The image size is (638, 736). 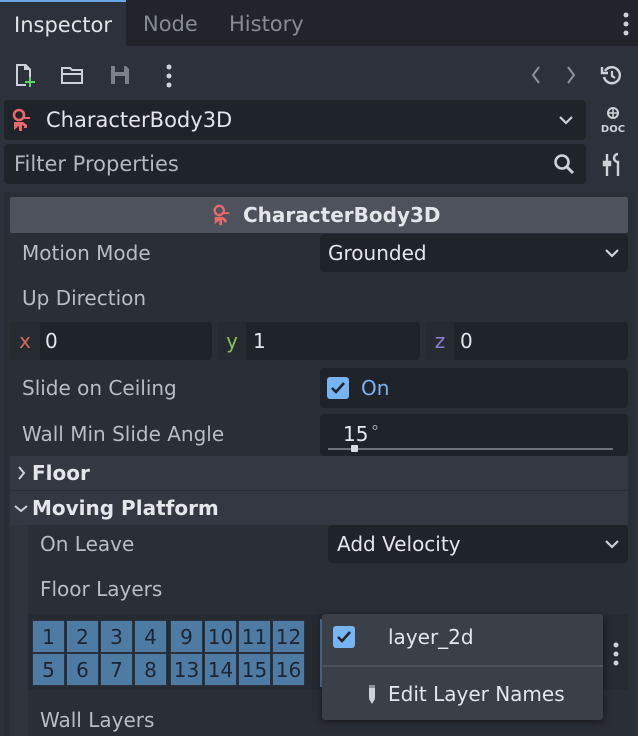 I want to click on layer-cell: 8, so click(x=150, y=669).